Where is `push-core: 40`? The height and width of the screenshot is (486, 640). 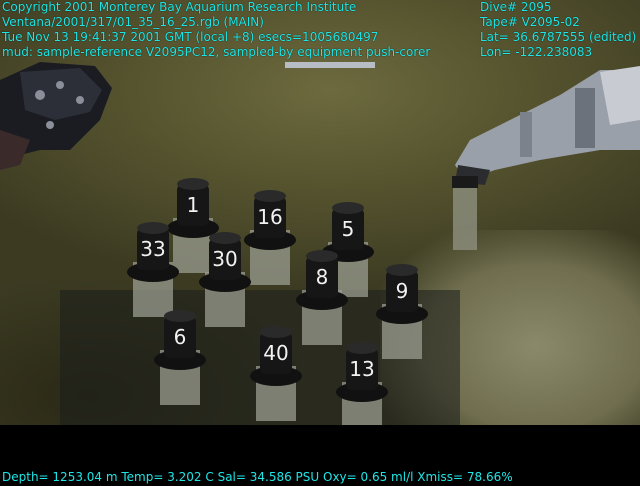 push-core: 40 is located at coordinates (276, 373).